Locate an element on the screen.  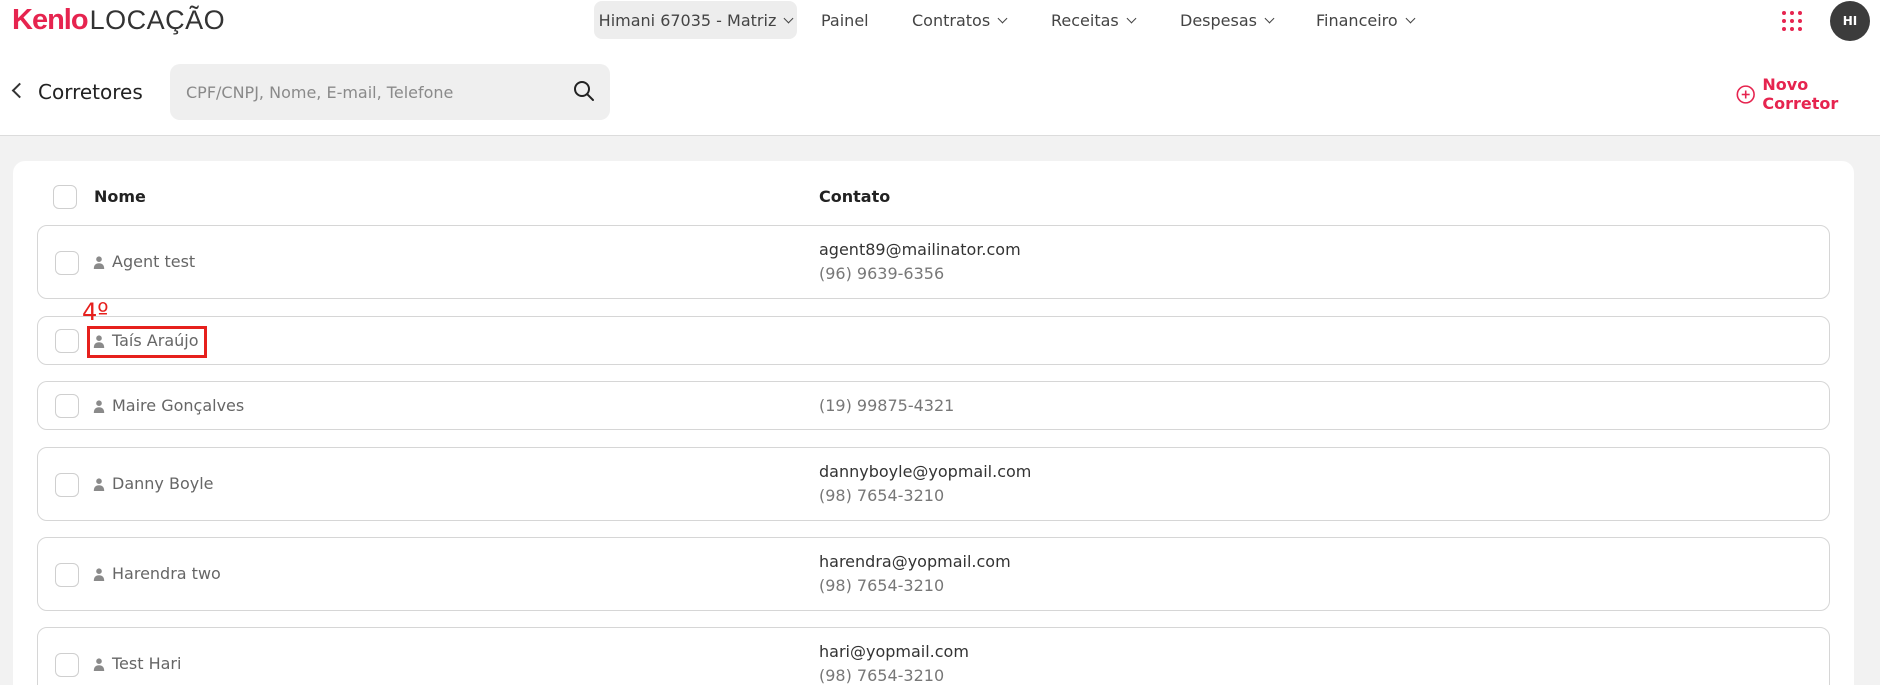
new-broker-button: Novo Corretor is located at coordinates (1808, 94).